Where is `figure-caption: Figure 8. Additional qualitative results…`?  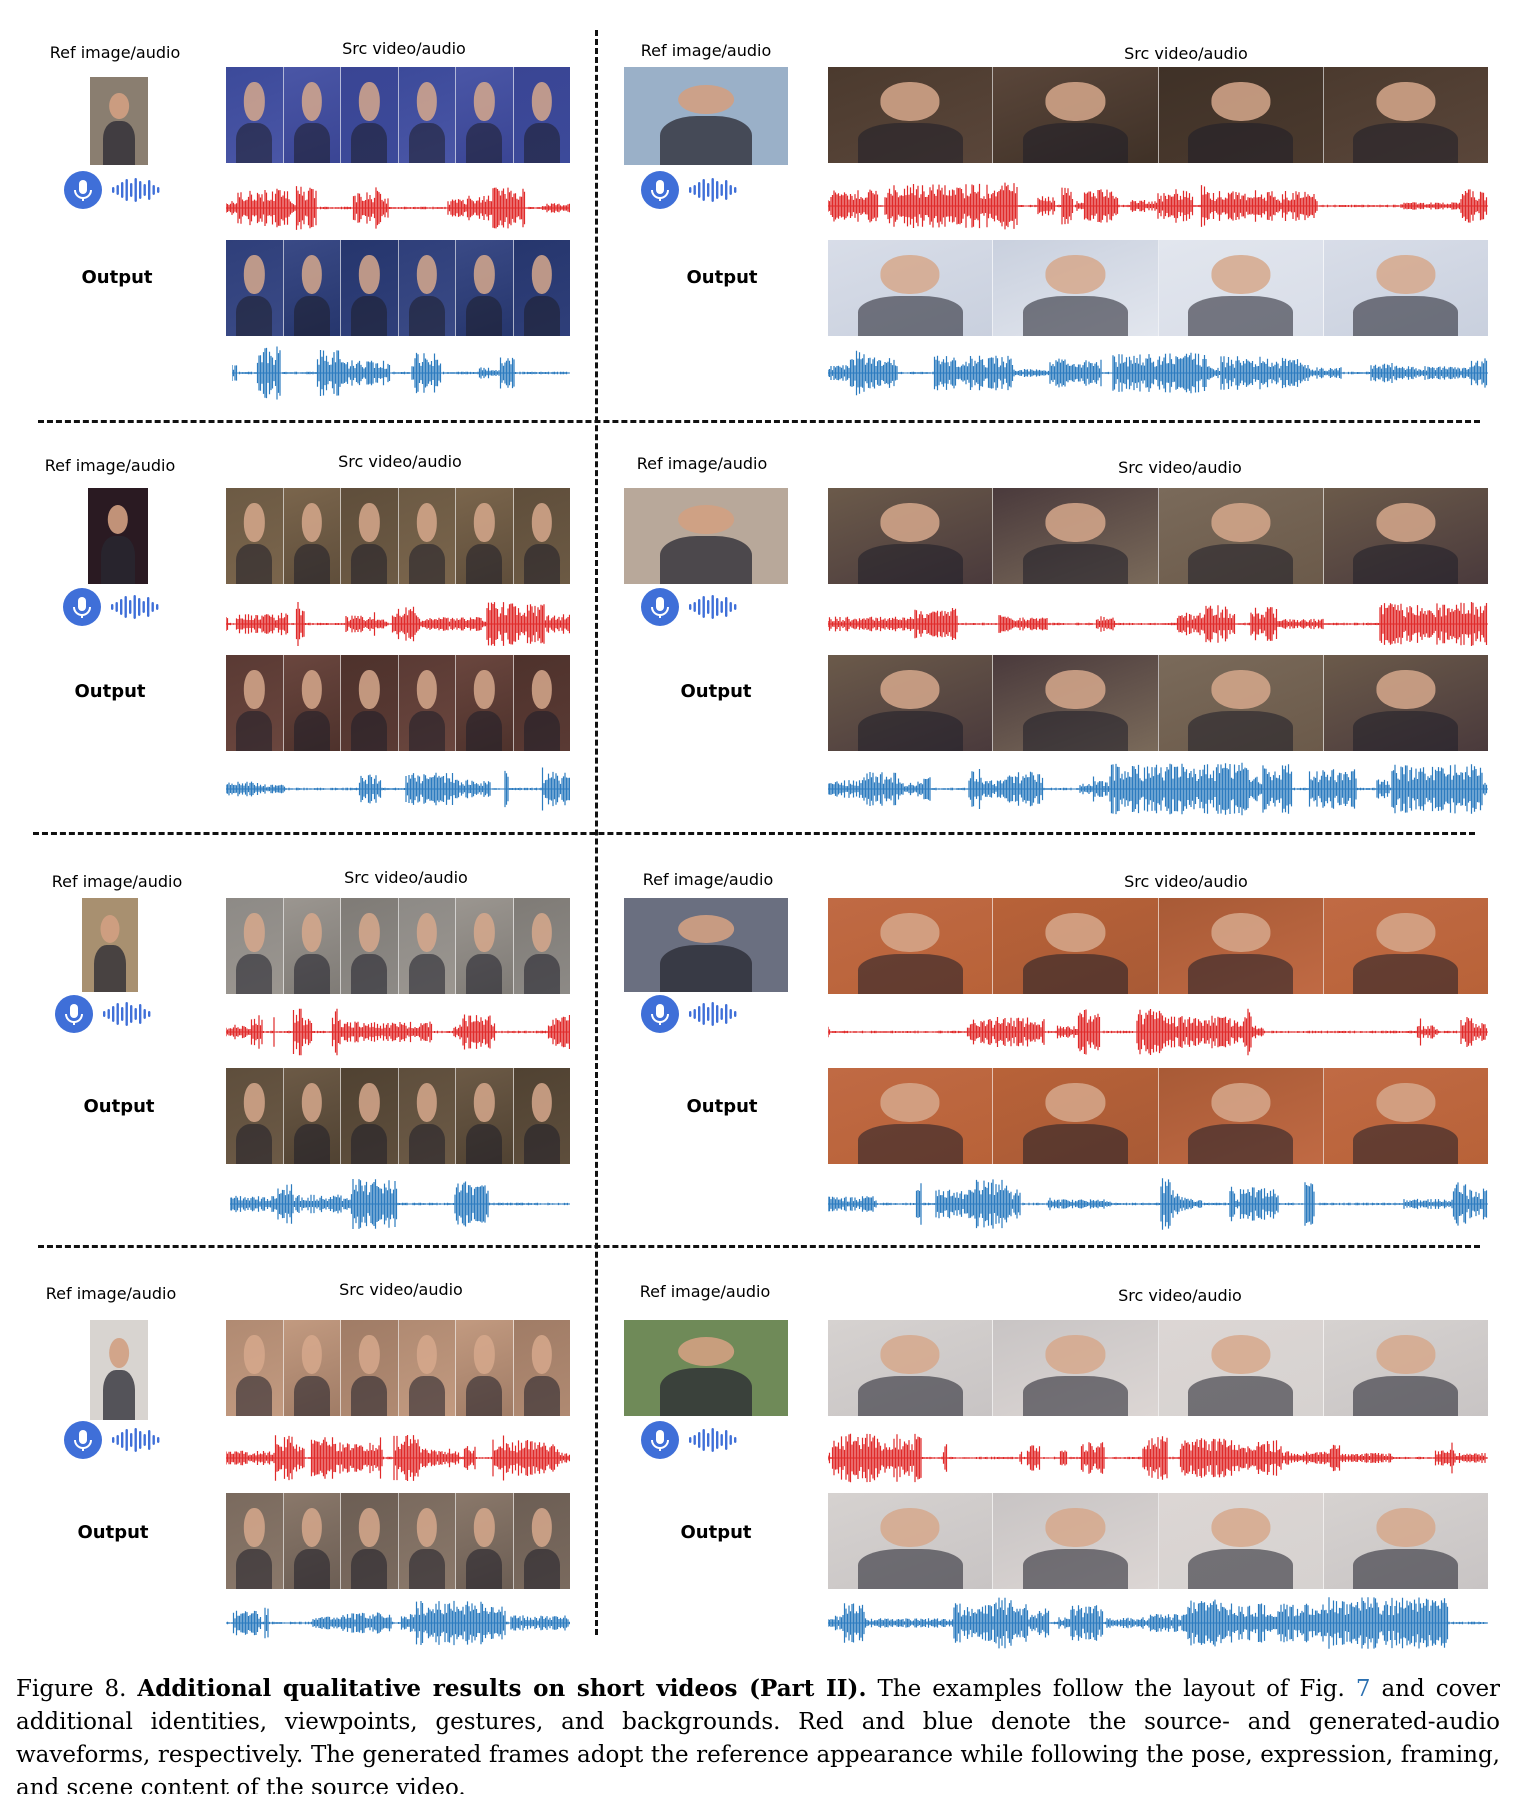
figure-caption: Figure 8. Additional qualitative results… is located at coordinates (758, 1733).